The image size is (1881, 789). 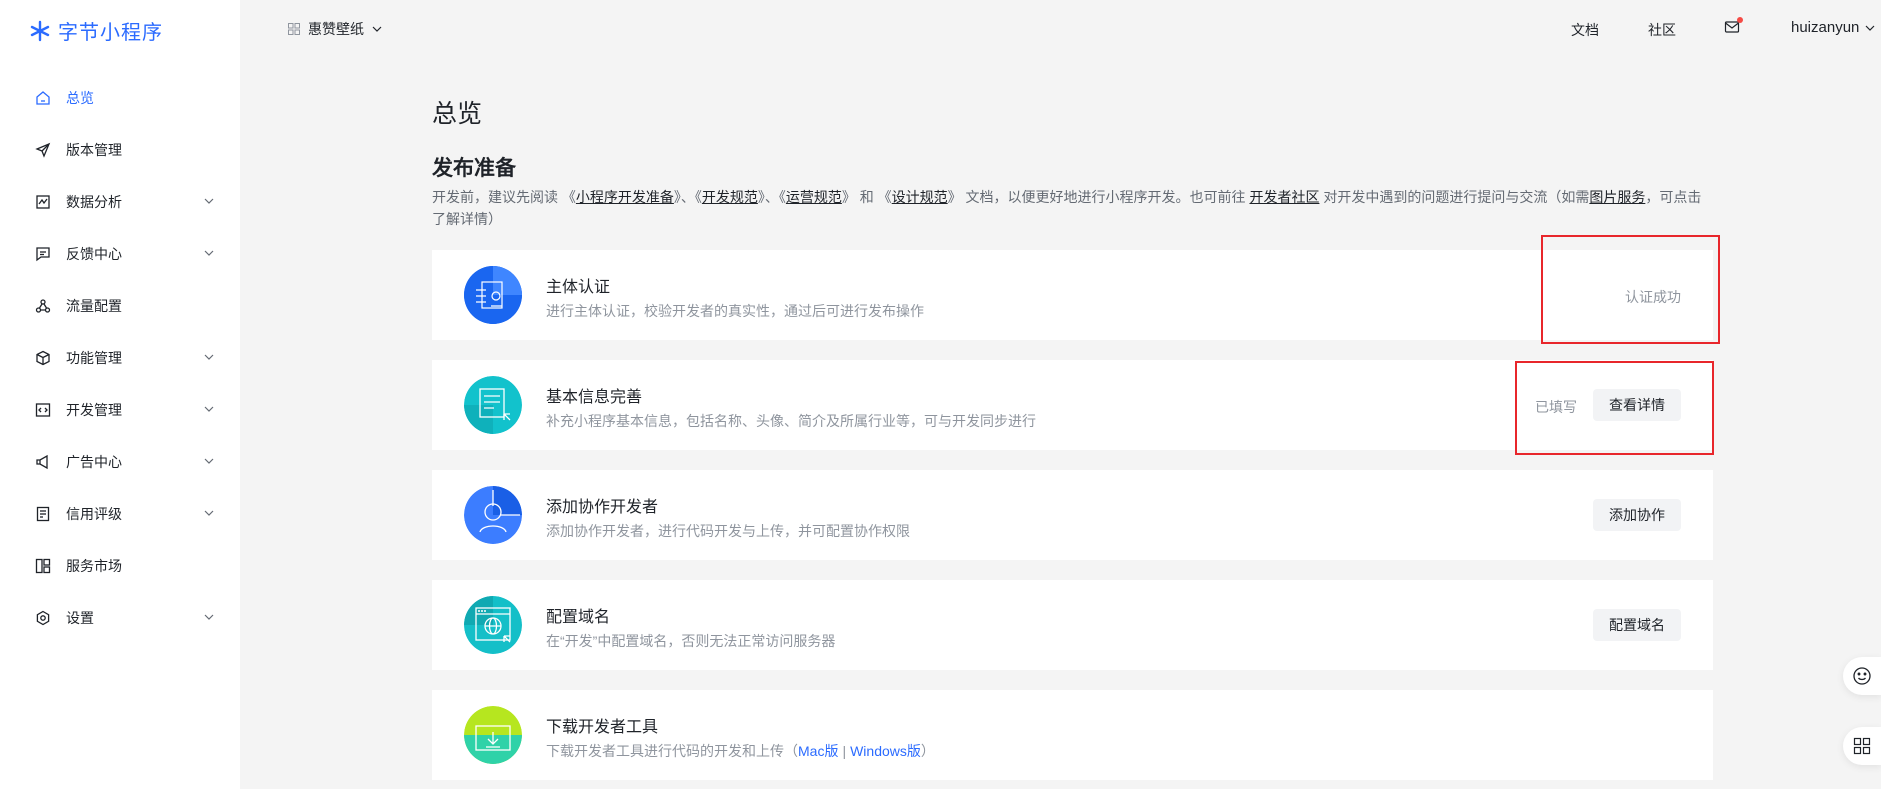 What do you see at coordinates (1072, 625) in the screenshot?
I see `card-configure-domain: 配置域名 在“开发”中配置域名，否则无法正常访问服务器 配置域名` at bounding box center [1072, 625].